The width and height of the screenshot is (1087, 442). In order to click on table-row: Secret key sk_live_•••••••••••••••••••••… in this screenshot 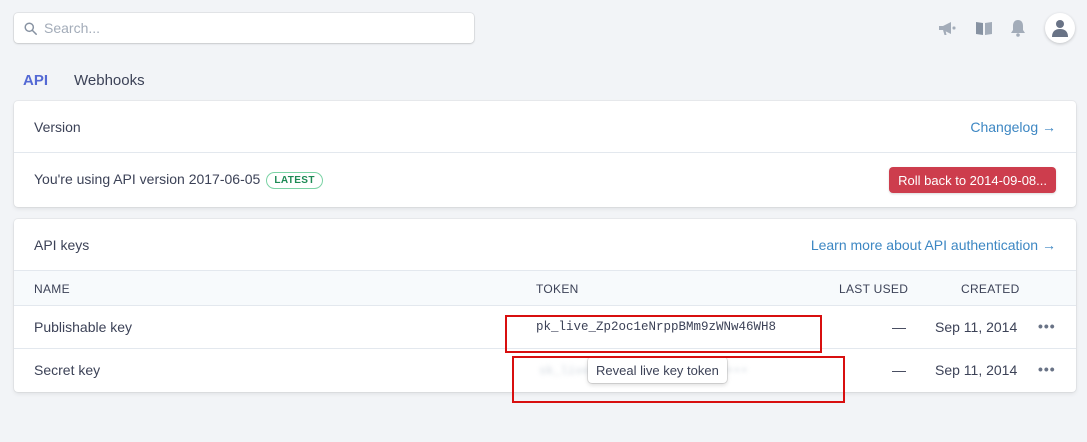, I will do `click(545, 370)`.